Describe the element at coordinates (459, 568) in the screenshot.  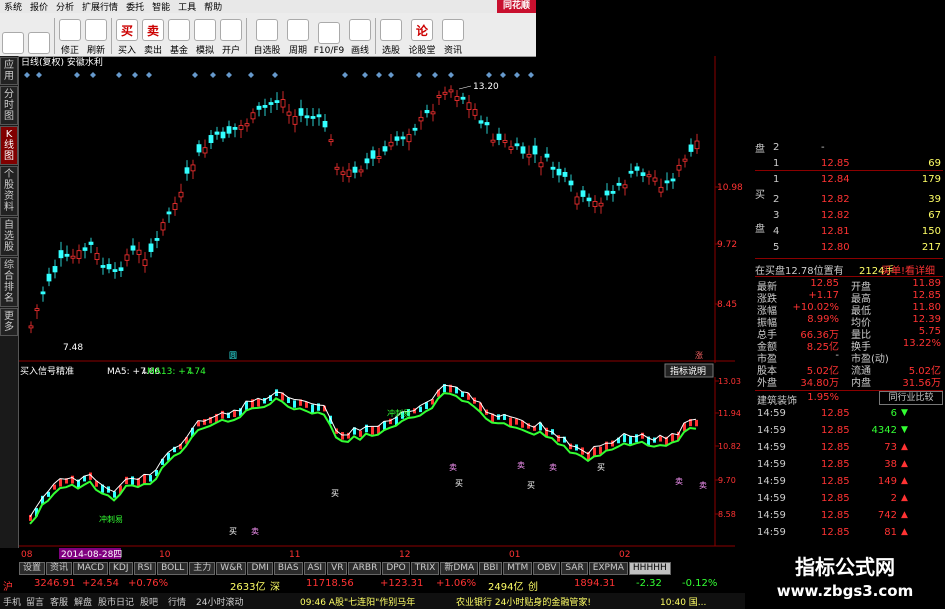
I see `indicator-tab: 新DMA` at that location.